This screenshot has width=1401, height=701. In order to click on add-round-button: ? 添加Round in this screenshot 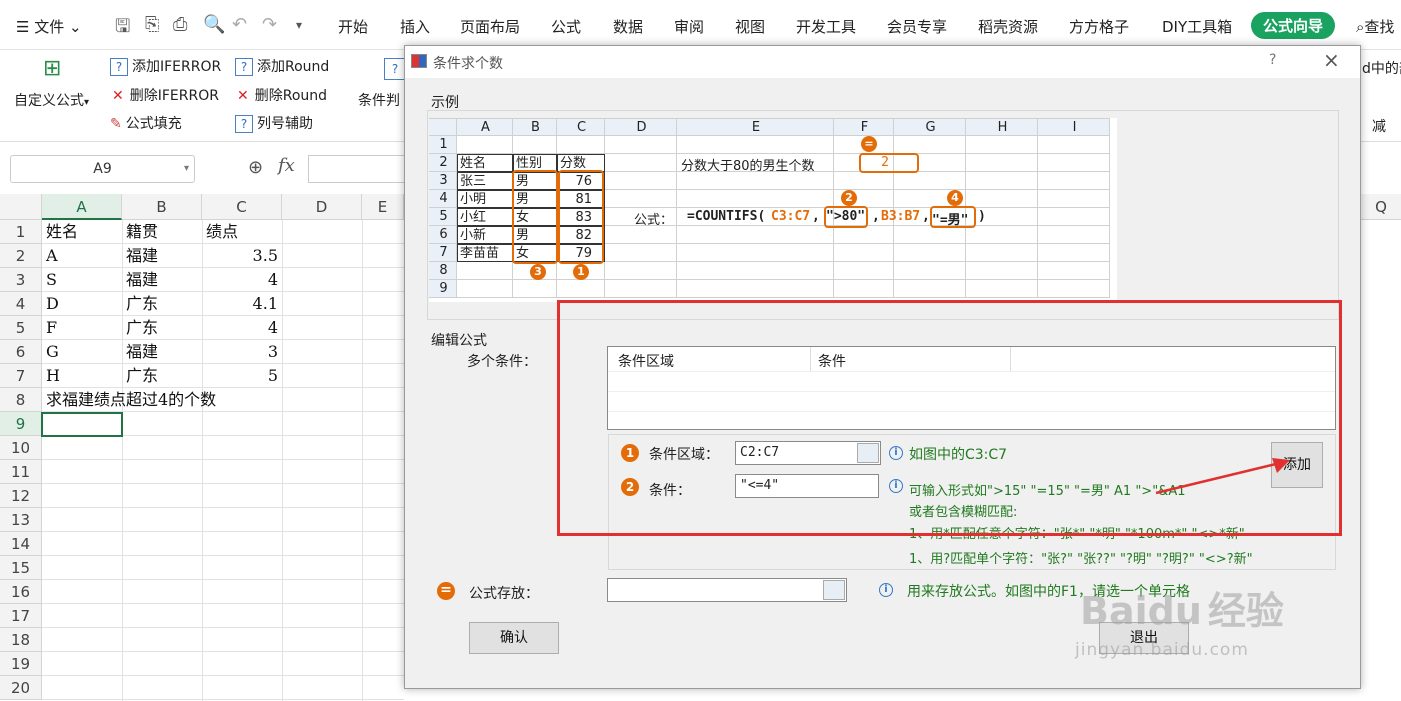, I will do `click(282, 66)`.